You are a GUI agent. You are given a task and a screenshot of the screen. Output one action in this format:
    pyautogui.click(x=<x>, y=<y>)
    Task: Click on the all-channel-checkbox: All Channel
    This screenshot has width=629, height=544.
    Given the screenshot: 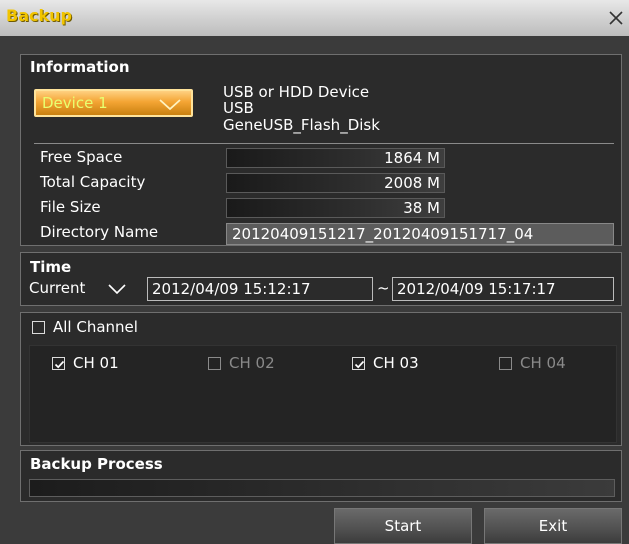 What is the action you would take?
    pyautogui.click(x=102, y=328)
    